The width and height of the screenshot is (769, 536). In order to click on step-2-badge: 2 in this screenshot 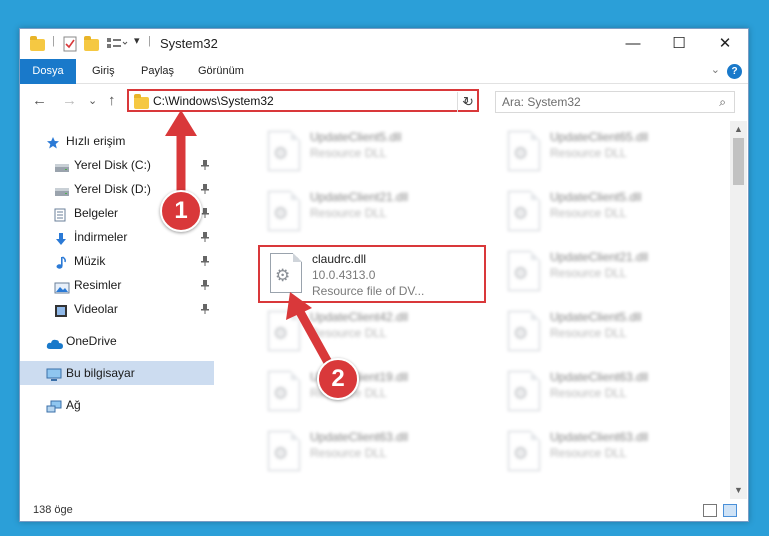, I will do `click(338, 379)`.